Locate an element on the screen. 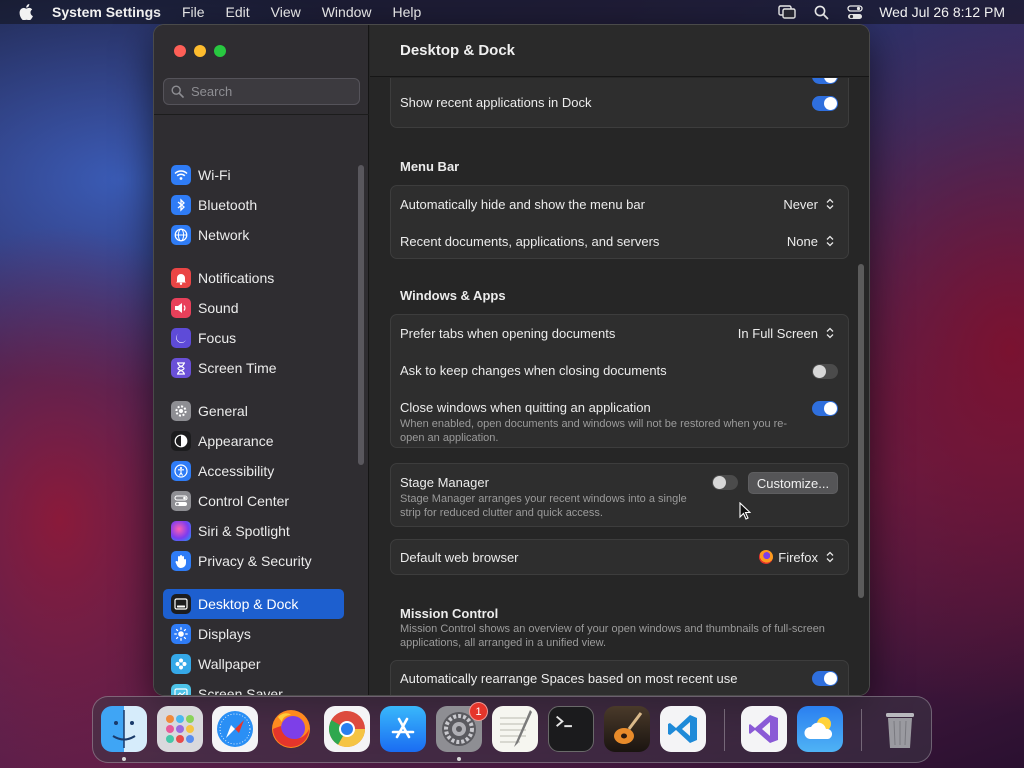 This screenshot has height=768, width=1024. menu-clock: Wed Jul 26 8:12 PM is located at coordinates (942, 12).